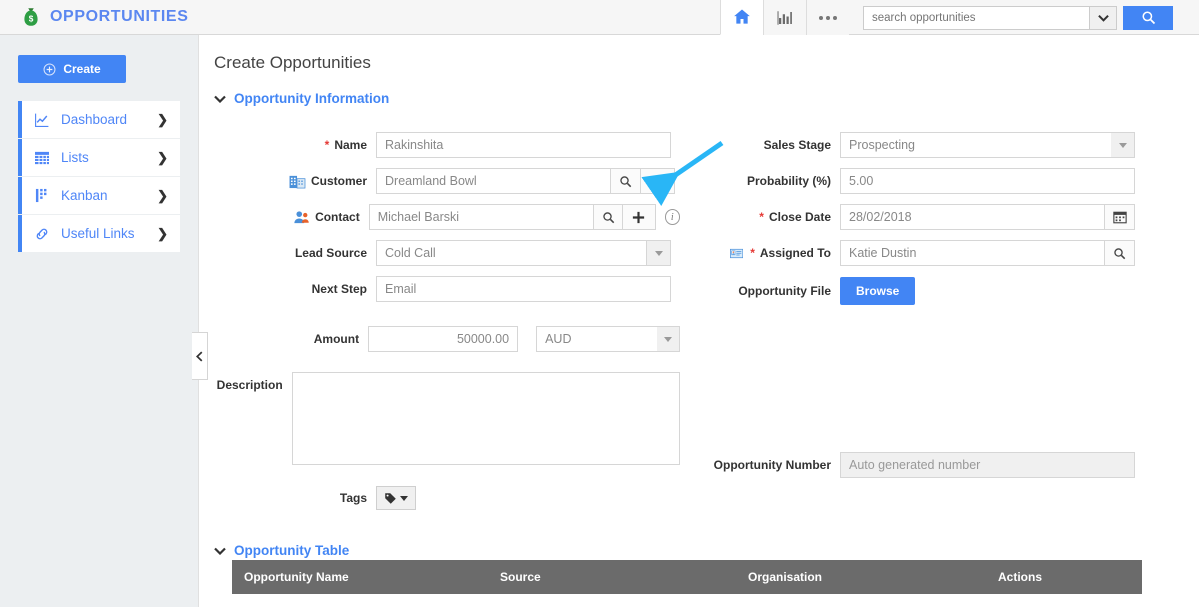 This screenshot has width=1199, height=607. I want to click on brand: $ OPPORTUNITIES, so click(94, 17).